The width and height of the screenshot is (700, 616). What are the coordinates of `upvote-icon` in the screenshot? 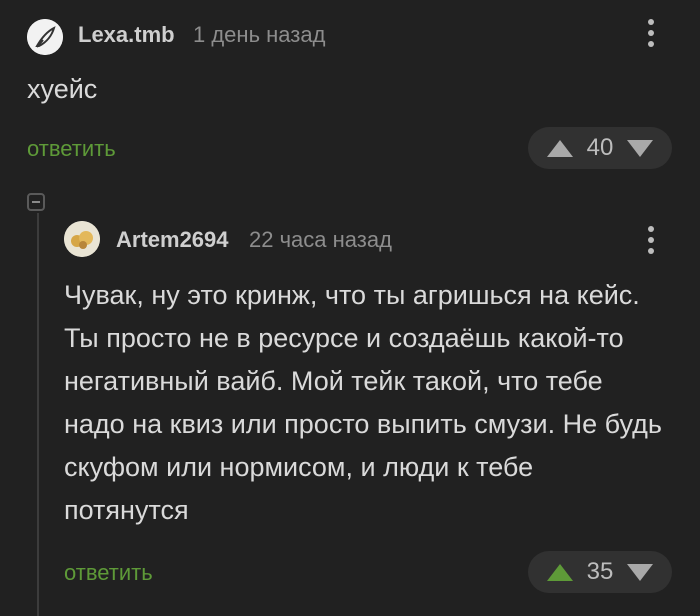 It's located at (560, 572).